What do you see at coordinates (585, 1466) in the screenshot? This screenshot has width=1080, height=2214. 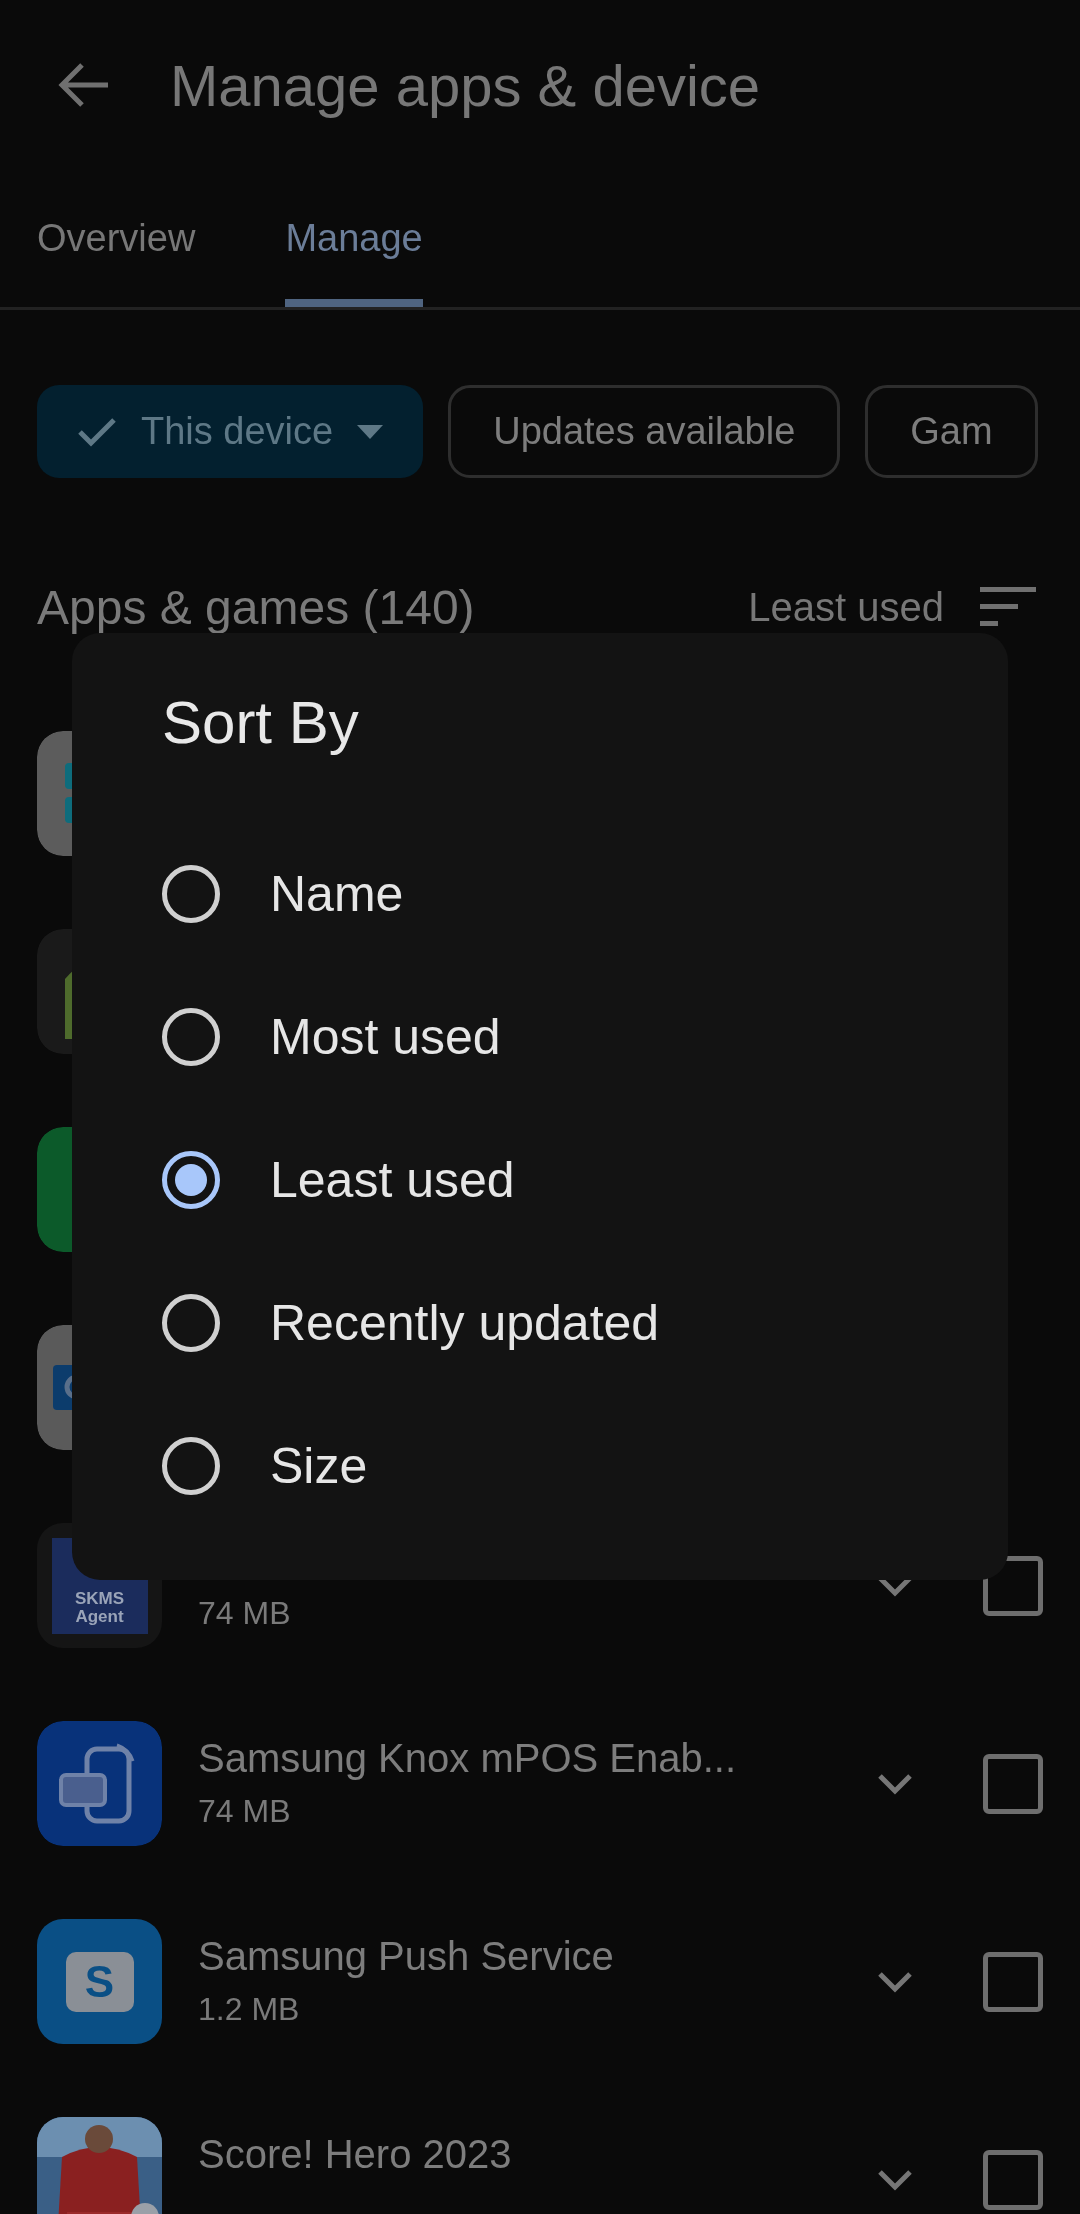 I see `sort-option: Size` at bounding box center [585, 1466].